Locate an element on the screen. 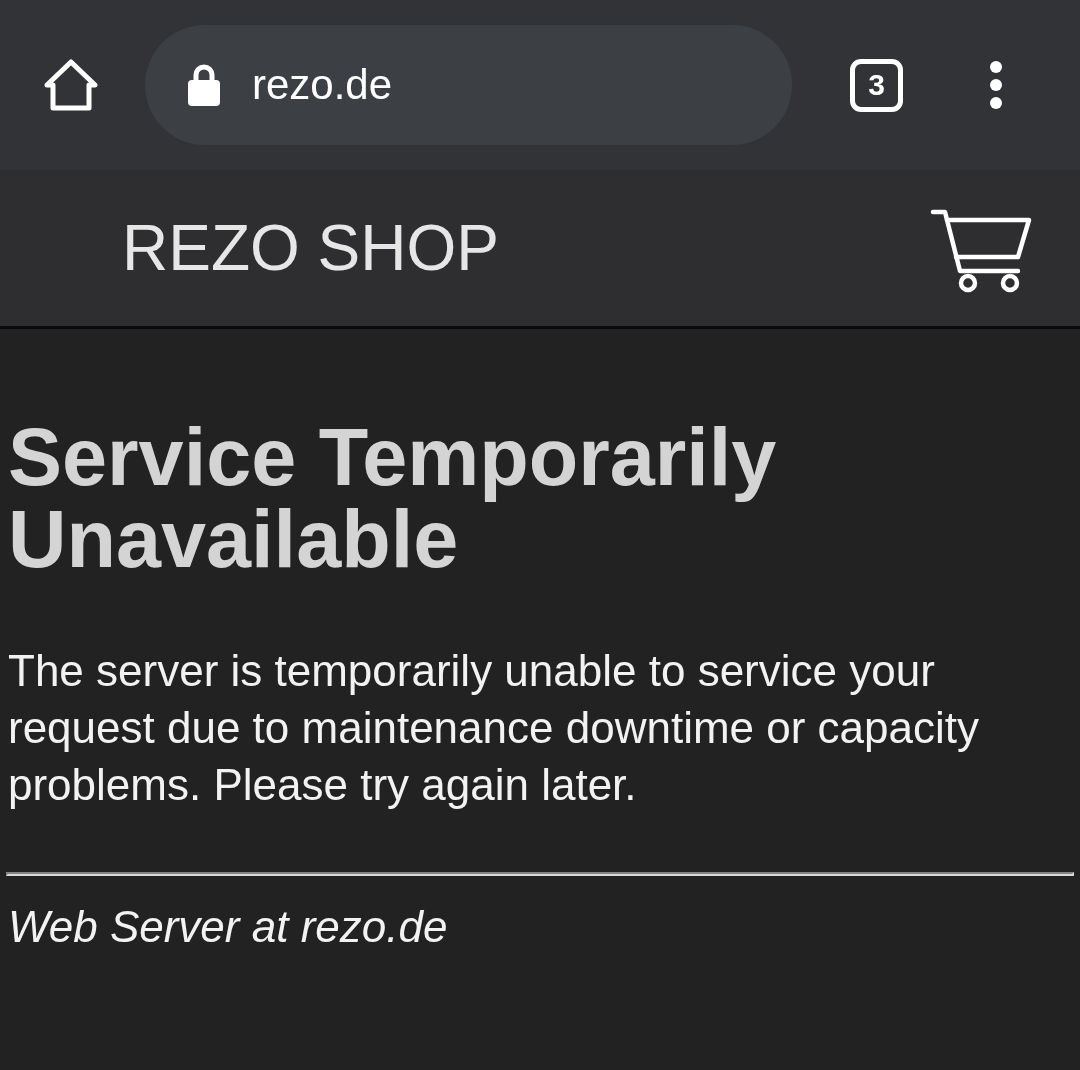 The width and height of the screenshot is (1080, 1070). cart-icon is located at coordinates (981, 250).